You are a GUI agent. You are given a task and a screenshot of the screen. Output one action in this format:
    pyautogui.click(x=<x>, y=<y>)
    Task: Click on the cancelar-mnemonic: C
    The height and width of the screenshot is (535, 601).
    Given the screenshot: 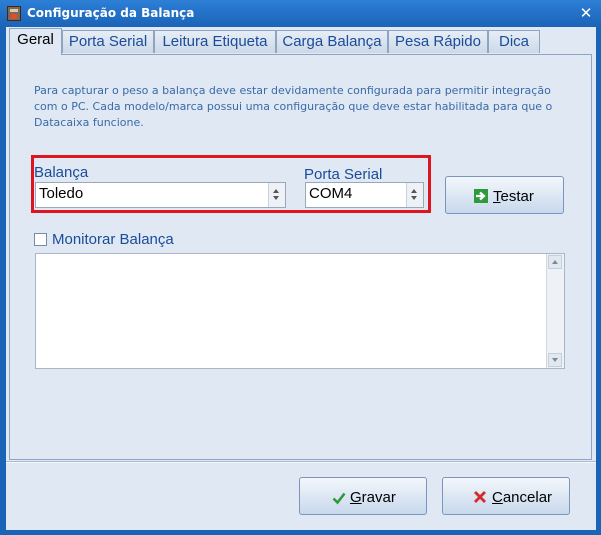 What is the action you would take?
    pyautogui.click(x=497, y=497)
    